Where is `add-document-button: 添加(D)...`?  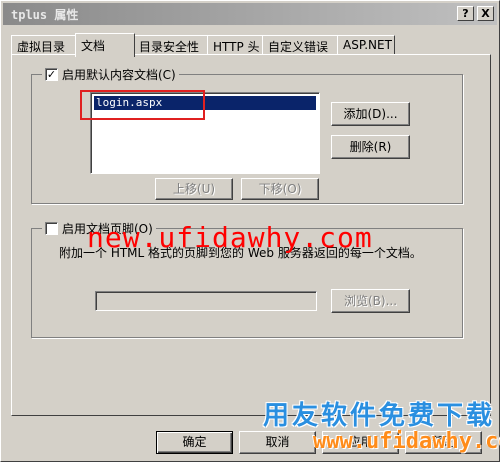
add-document-button: 添加(D)... is located at coordinates (370, 114).